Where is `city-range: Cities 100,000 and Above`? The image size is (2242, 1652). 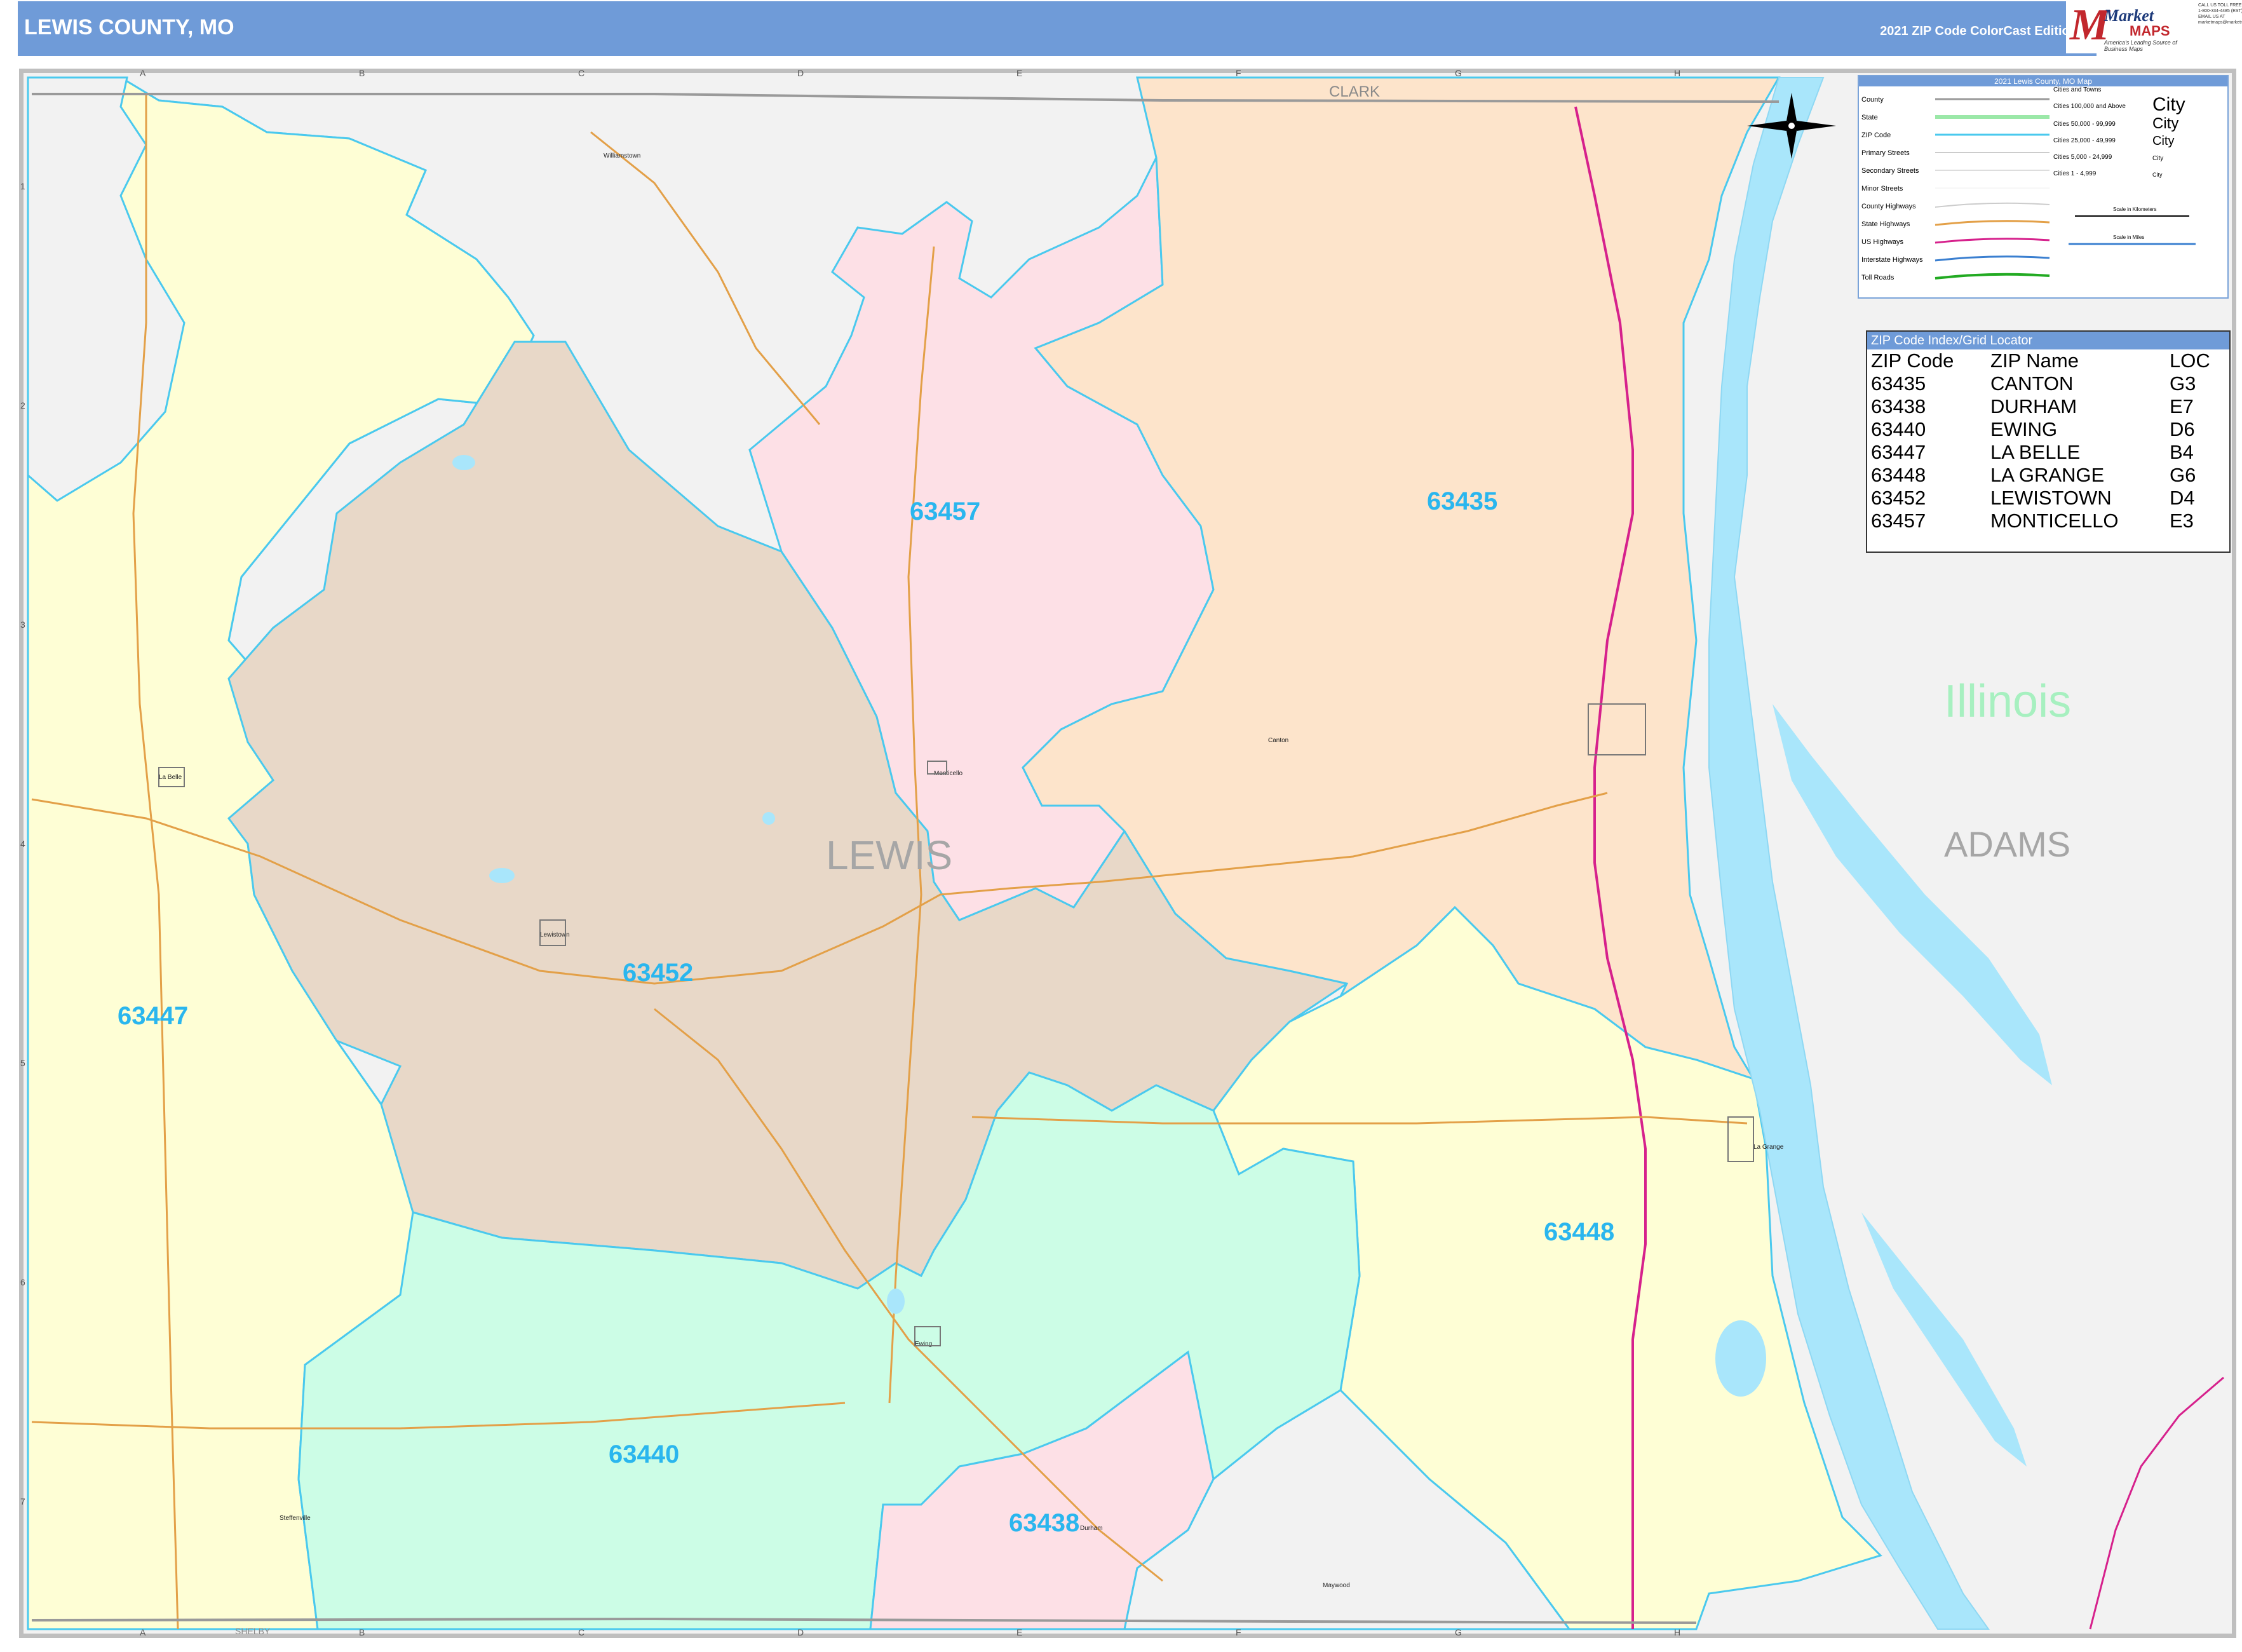
city-range: Cities 100,000 and Above is located at coordinates (2089, 107).